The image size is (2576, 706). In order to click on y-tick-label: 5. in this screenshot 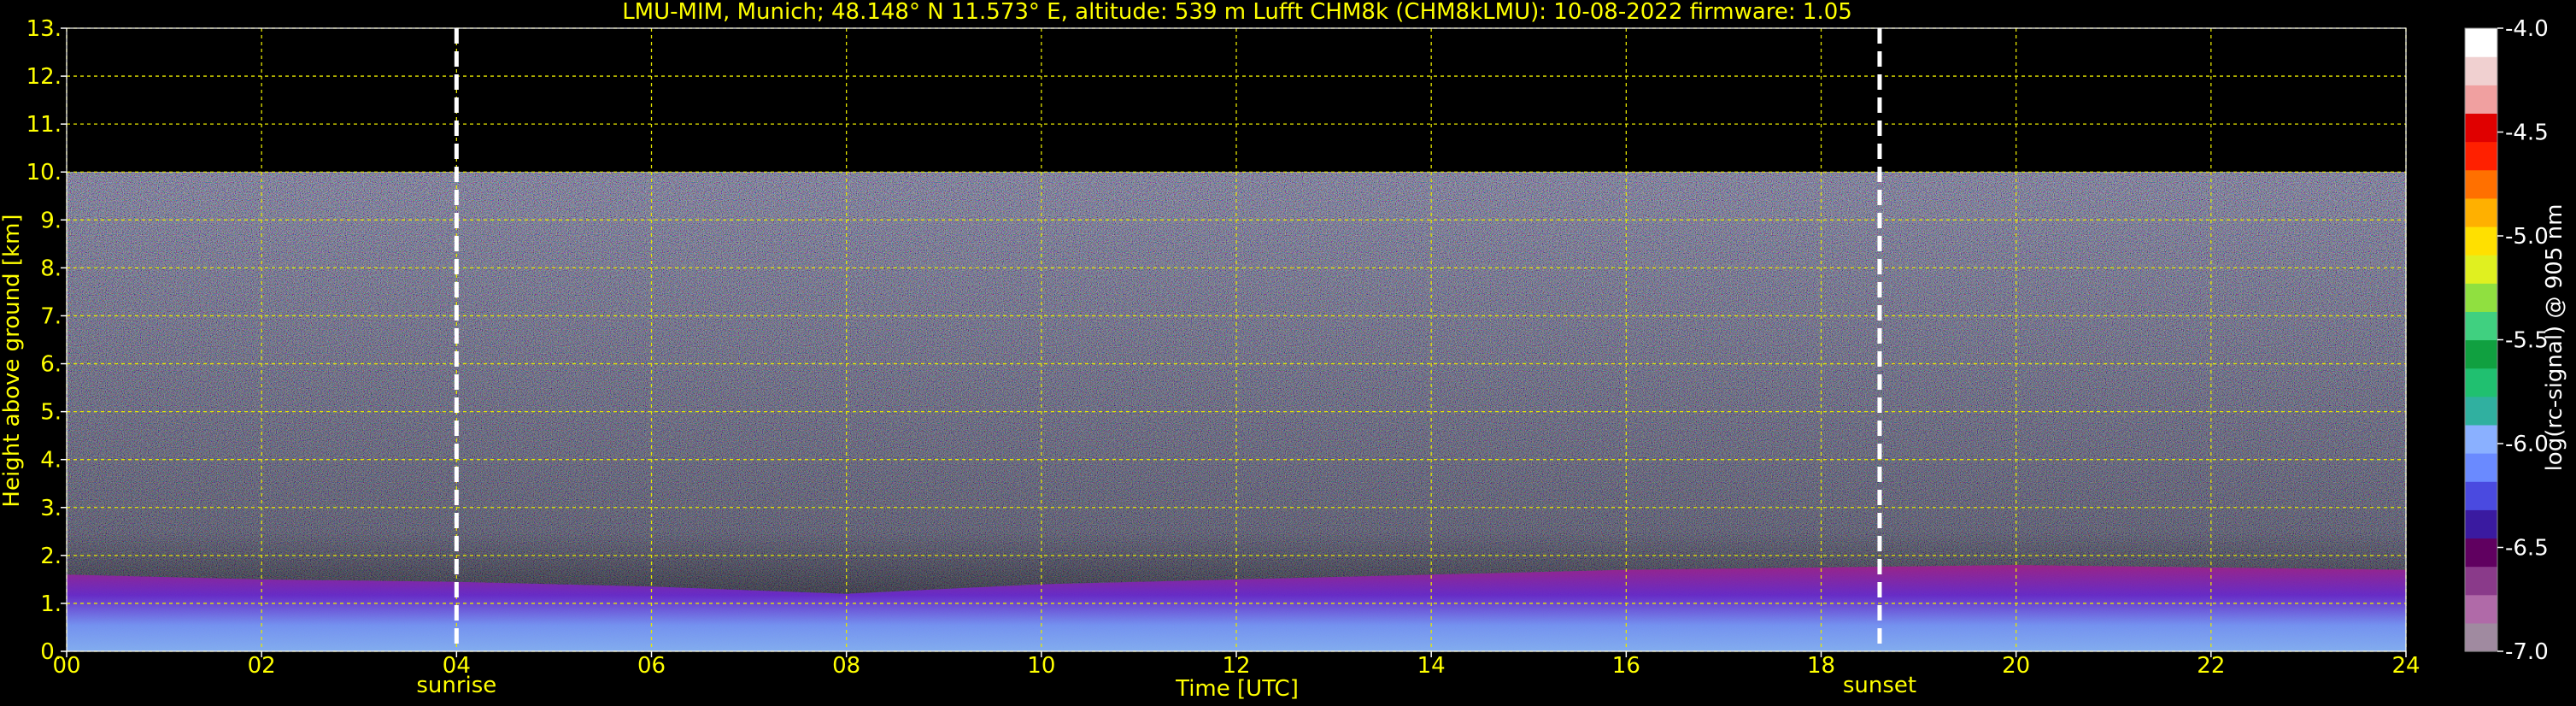, I will do `click(51, 413)`.